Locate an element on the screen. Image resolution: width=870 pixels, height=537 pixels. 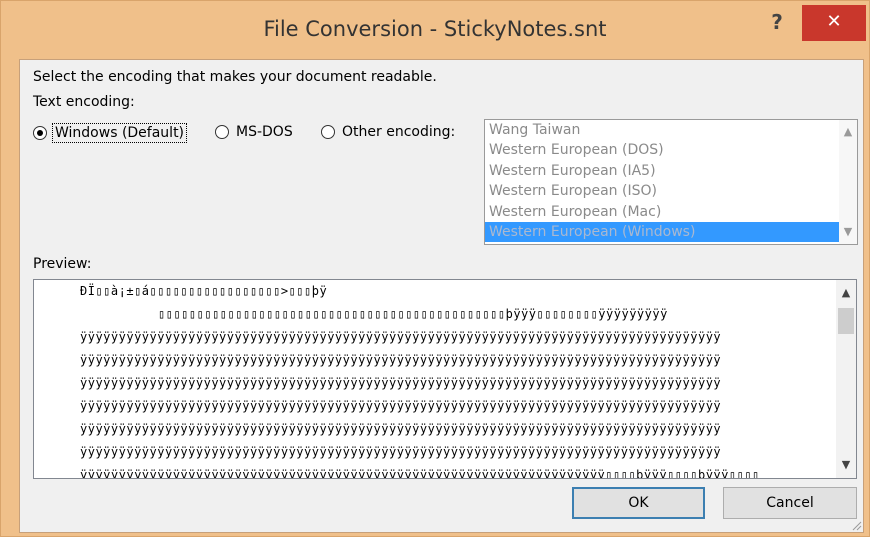
radio-windows-default: Windows (Default) is located at coordinates (110, 133).